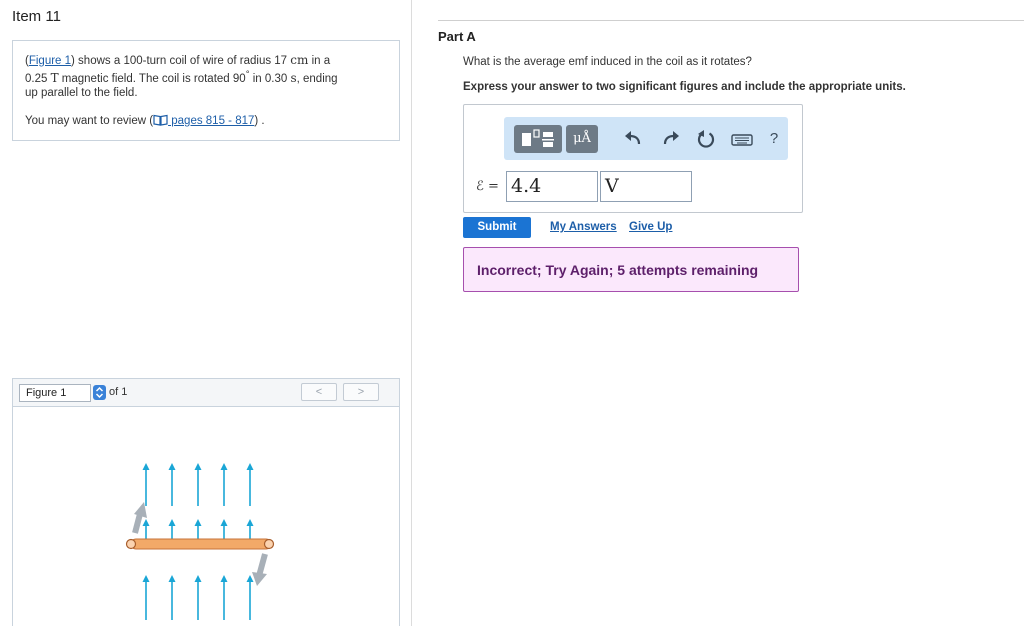  Describe the element at coordinates (646, 186) in the screenshot. I see `units-input: V` at that location.